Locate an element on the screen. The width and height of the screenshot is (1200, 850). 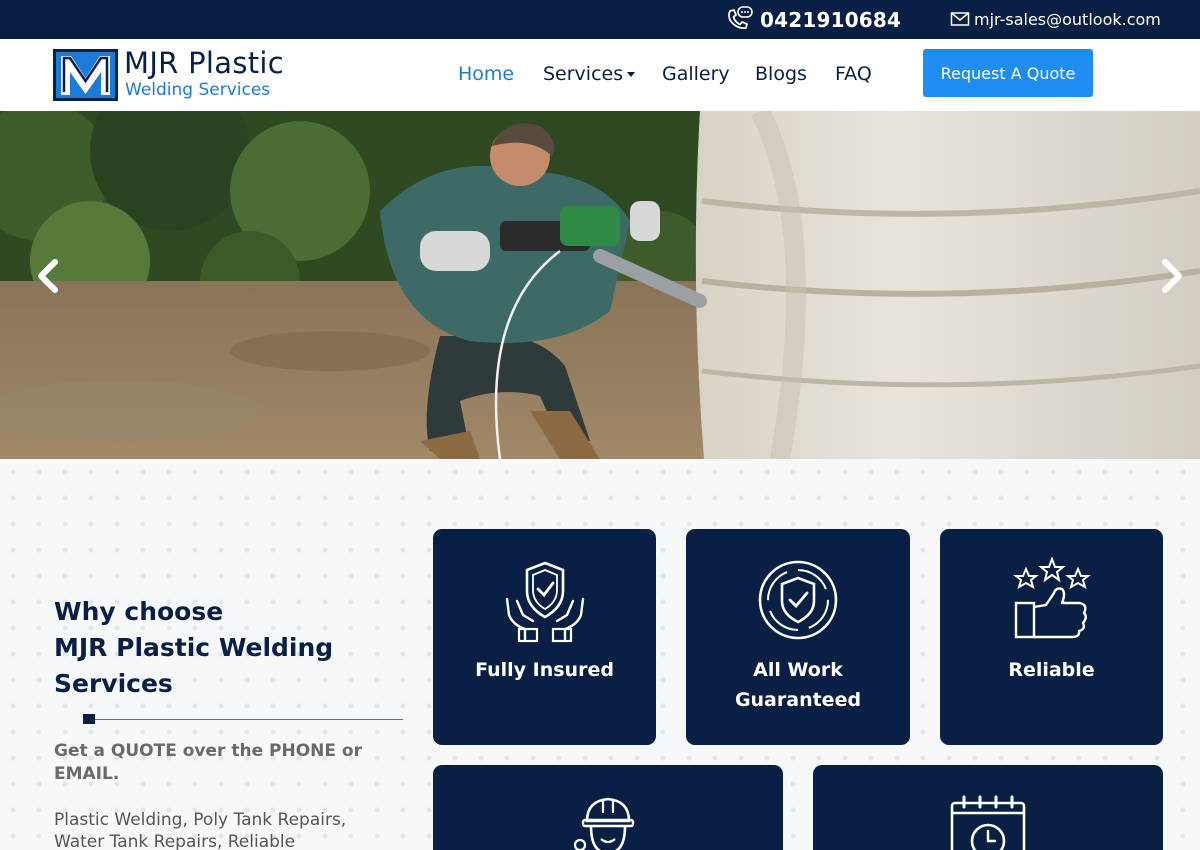
card-label: Fully Insured is located at coordinates (544, 670).